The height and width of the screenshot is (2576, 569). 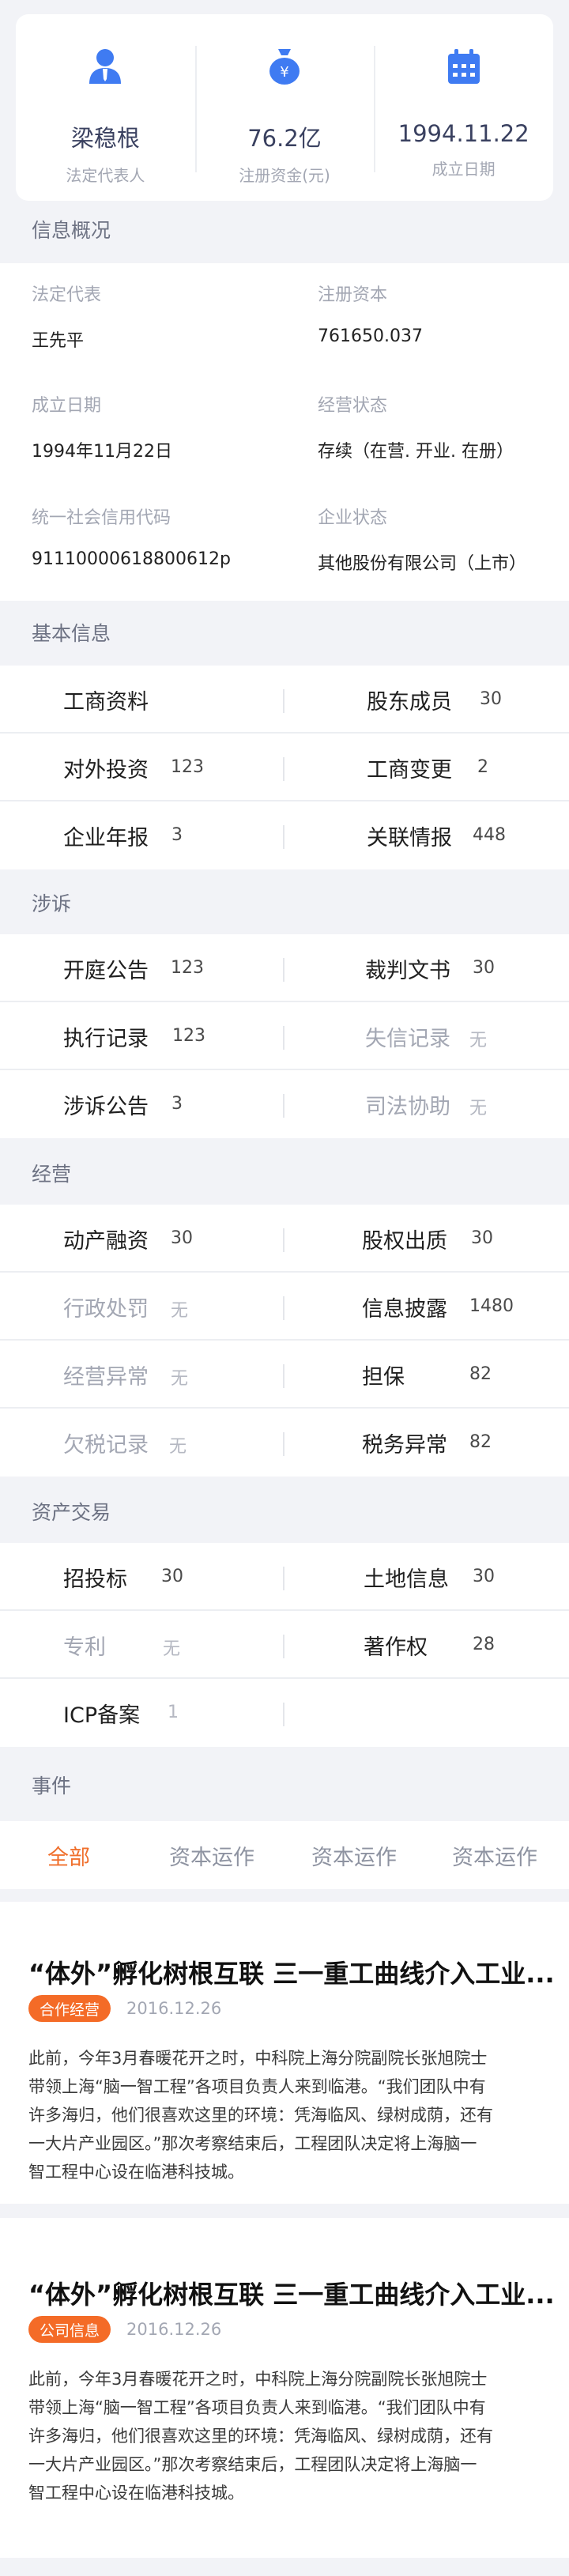 What do you see at coordinates (353, 518) in the screenshot?
I see `field-label: 企业状态` at bounding box center [353, 518].